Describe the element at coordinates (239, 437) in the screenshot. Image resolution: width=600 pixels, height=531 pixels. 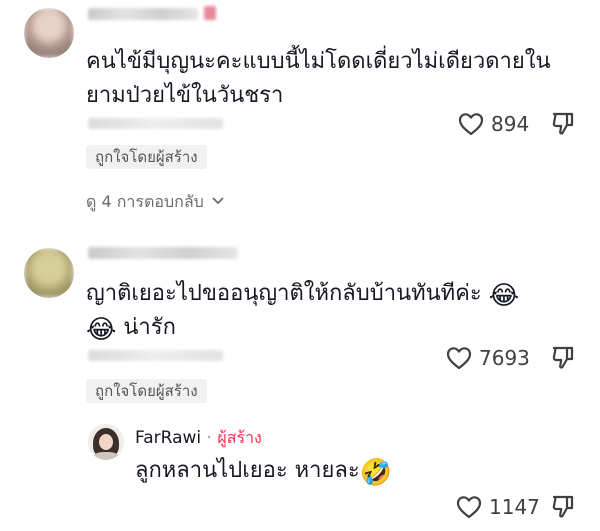
I see `creator-tag: ผู้สร้าง` at that location.